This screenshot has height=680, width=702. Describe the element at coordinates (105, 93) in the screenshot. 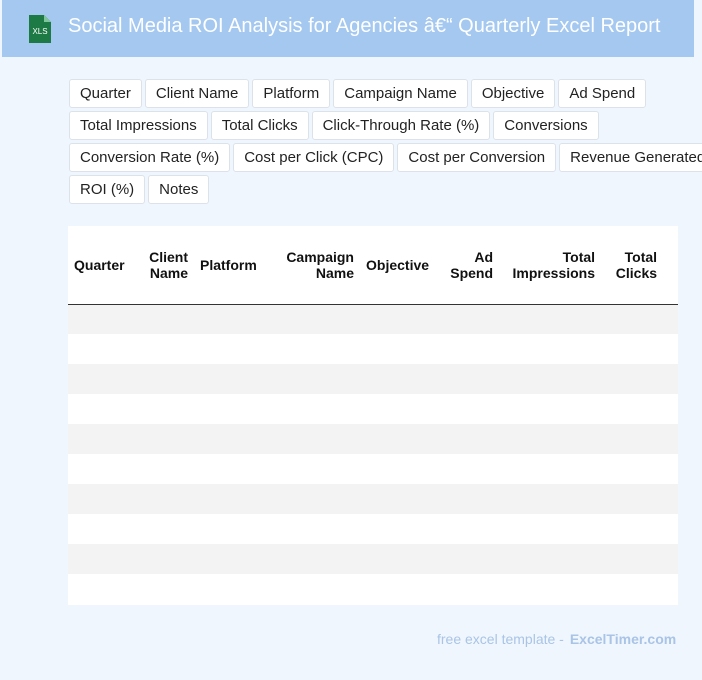

I see `column-chip: Quarter` at that location.